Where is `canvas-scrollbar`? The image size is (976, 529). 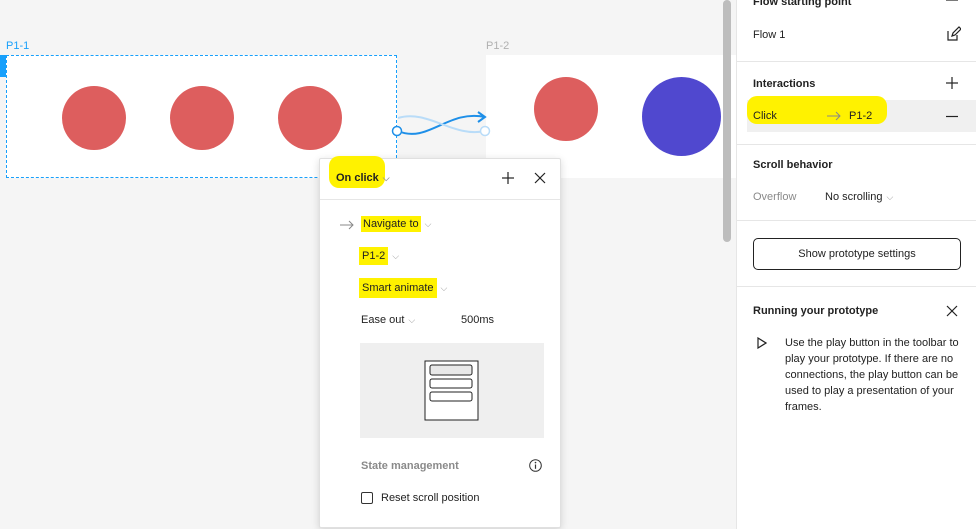 canvas-scrollbar is located at coordinates (727, 121).